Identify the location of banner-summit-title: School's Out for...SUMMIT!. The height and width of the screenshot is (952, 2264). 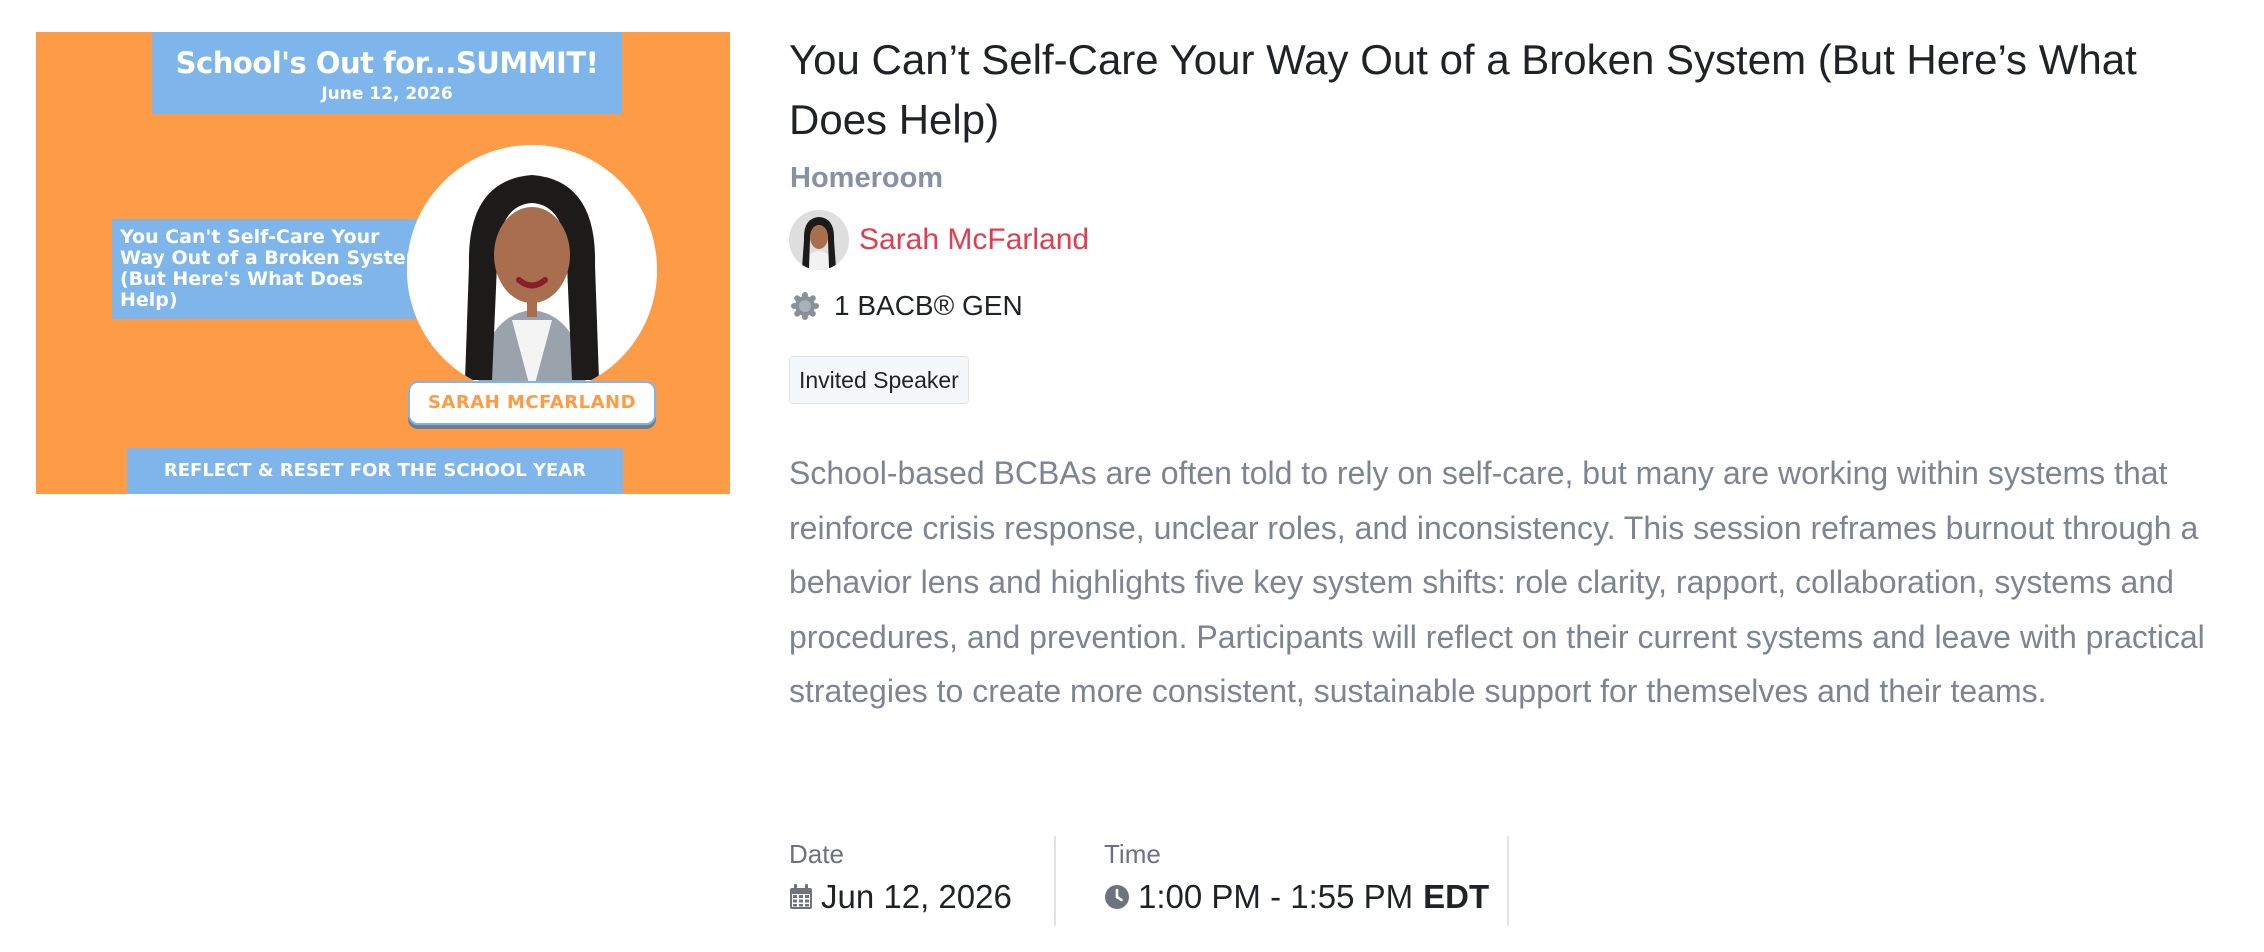
(387, 63).